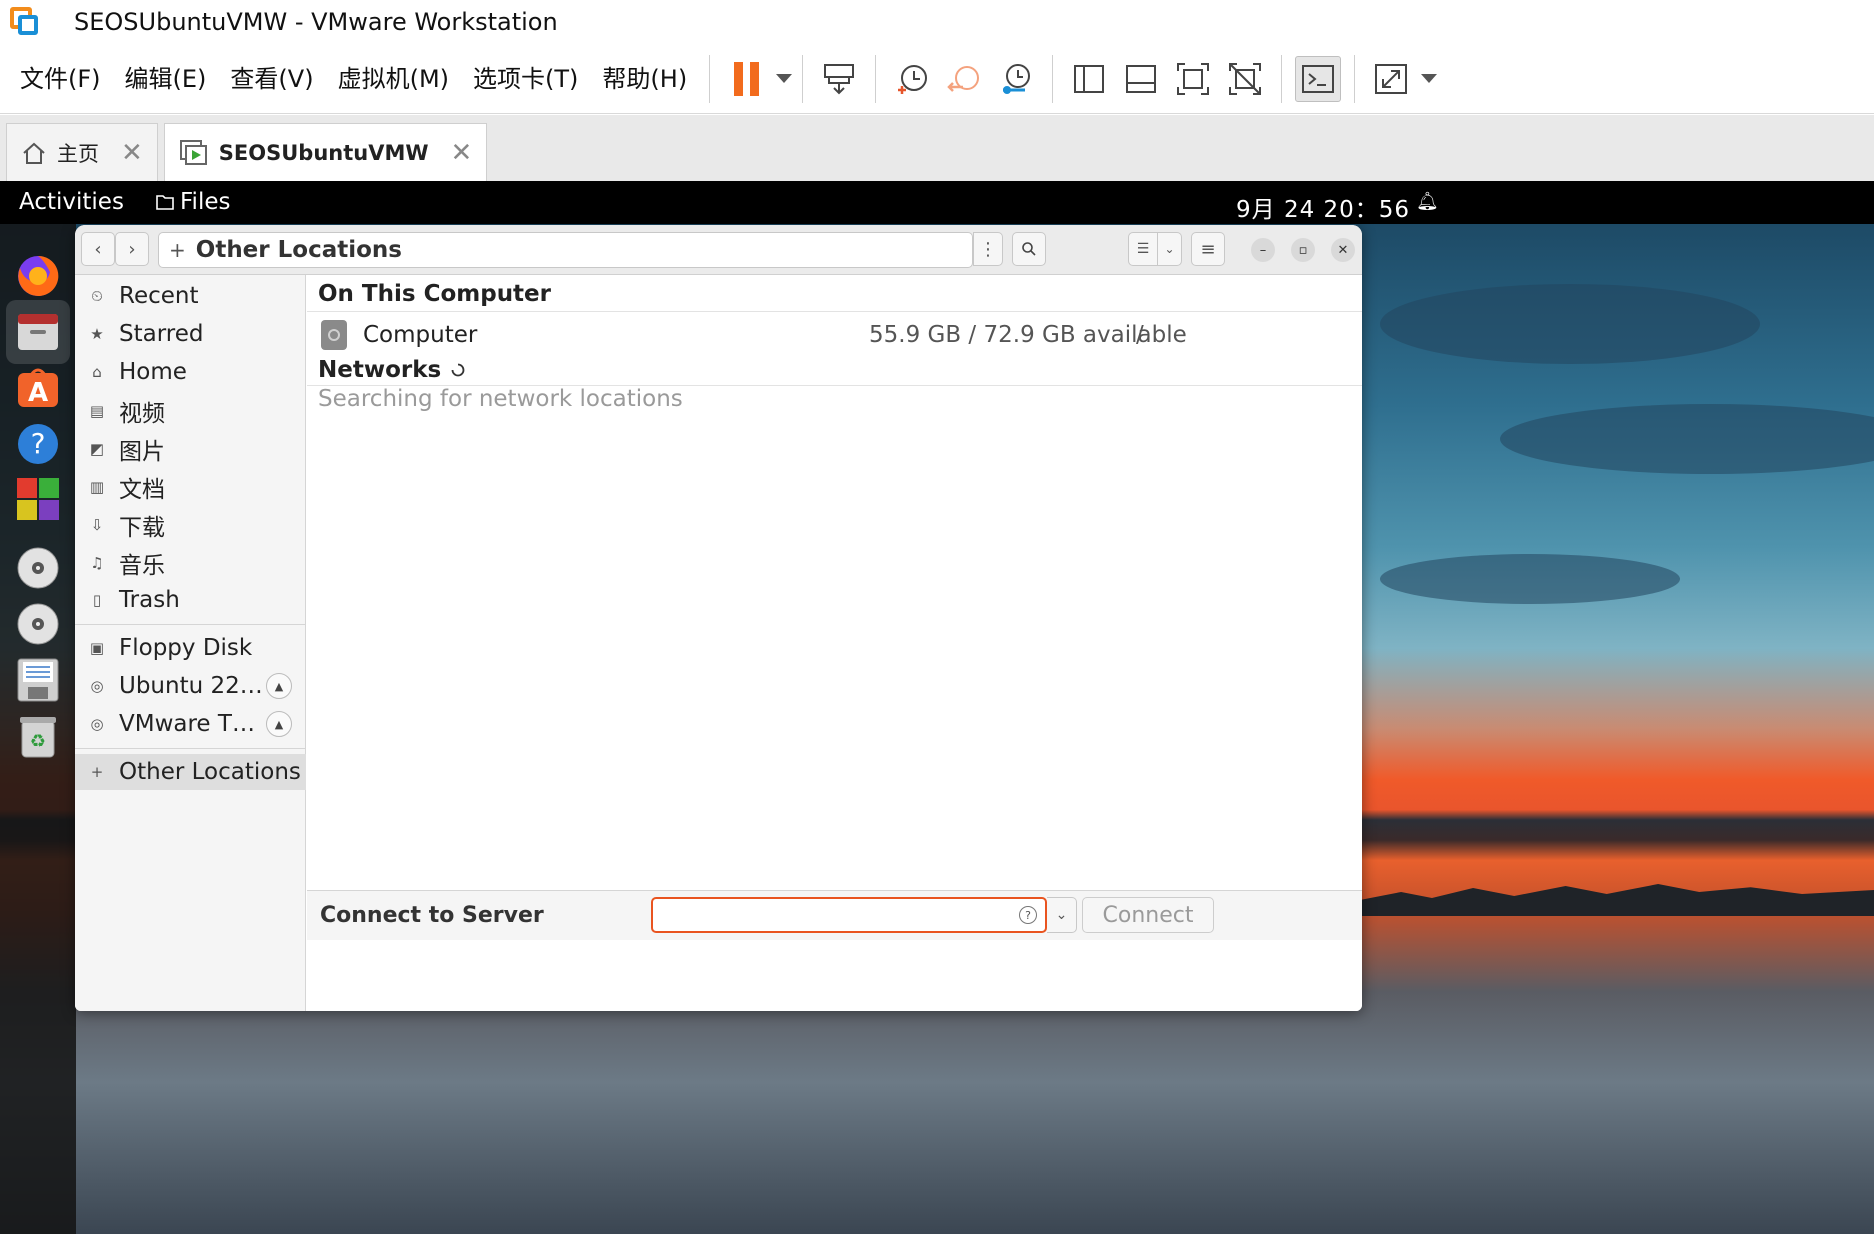 The height and width of the screenshot is (1234, 1874). Describe the element at coordinates (193, 202) in the screenshot. I see `app-menu-files: Files` at that location.